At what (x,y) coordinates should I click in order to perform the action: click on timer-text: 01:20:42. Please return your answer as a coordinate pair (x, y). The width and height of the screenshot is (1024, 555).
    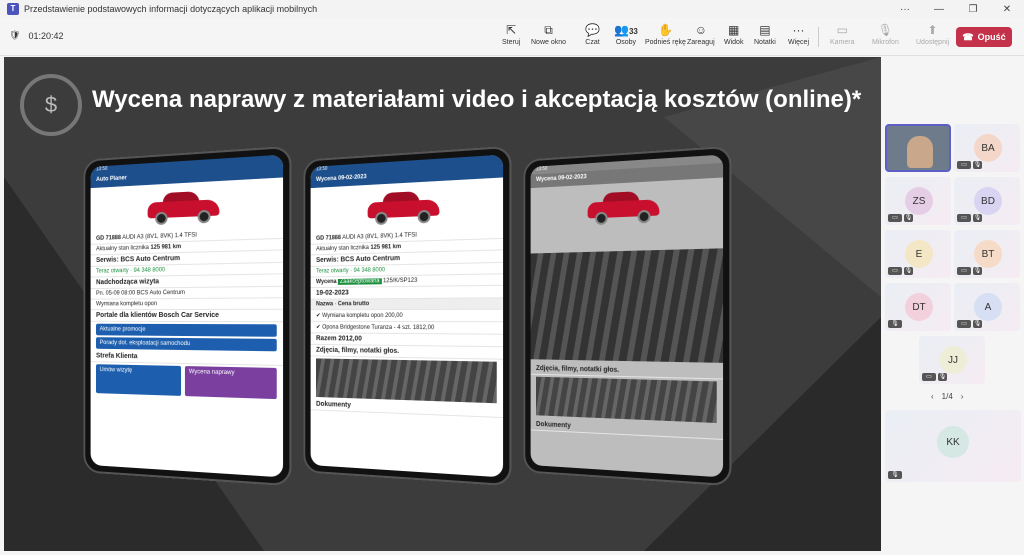
    Looking at the image, I should click on (46, 35).